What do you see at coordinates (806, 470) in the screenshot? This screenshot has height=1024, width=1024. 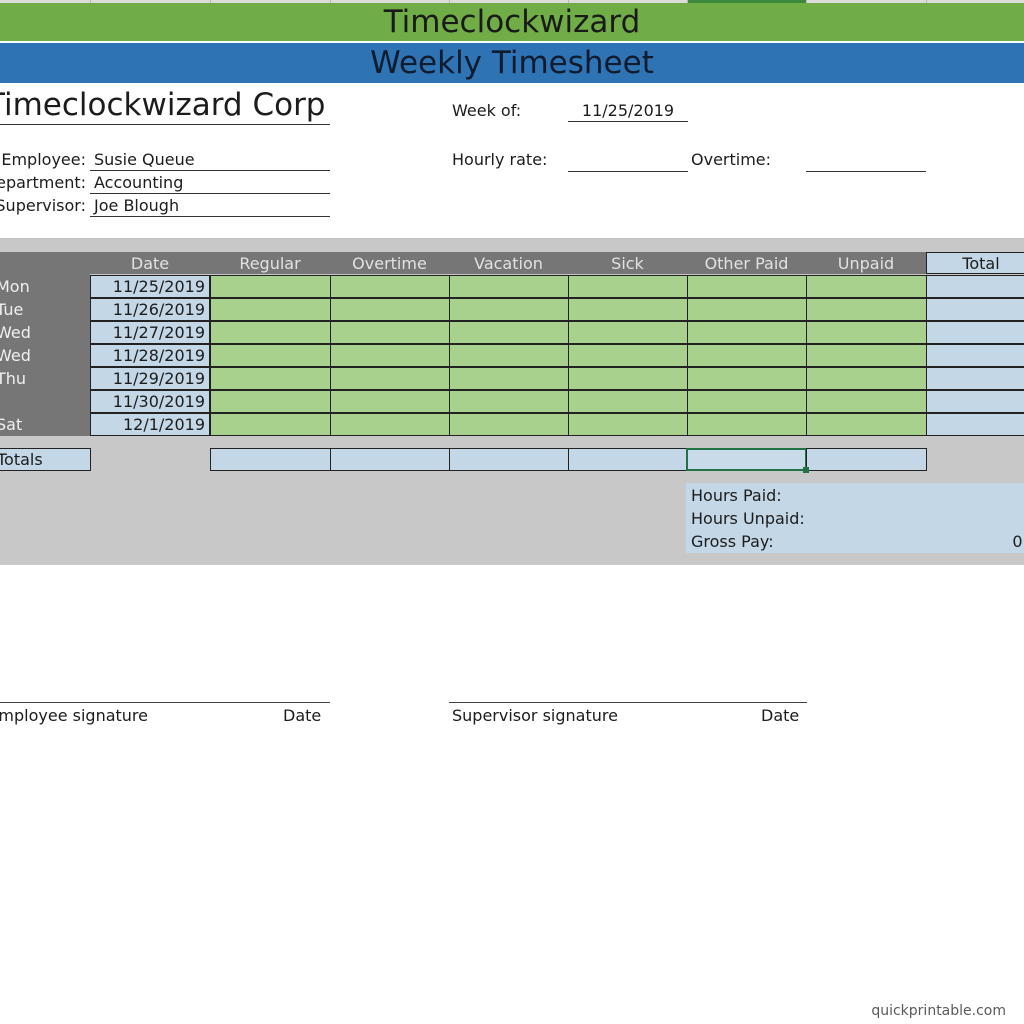 I see `fill-handle` at bounding box center [806, 470].